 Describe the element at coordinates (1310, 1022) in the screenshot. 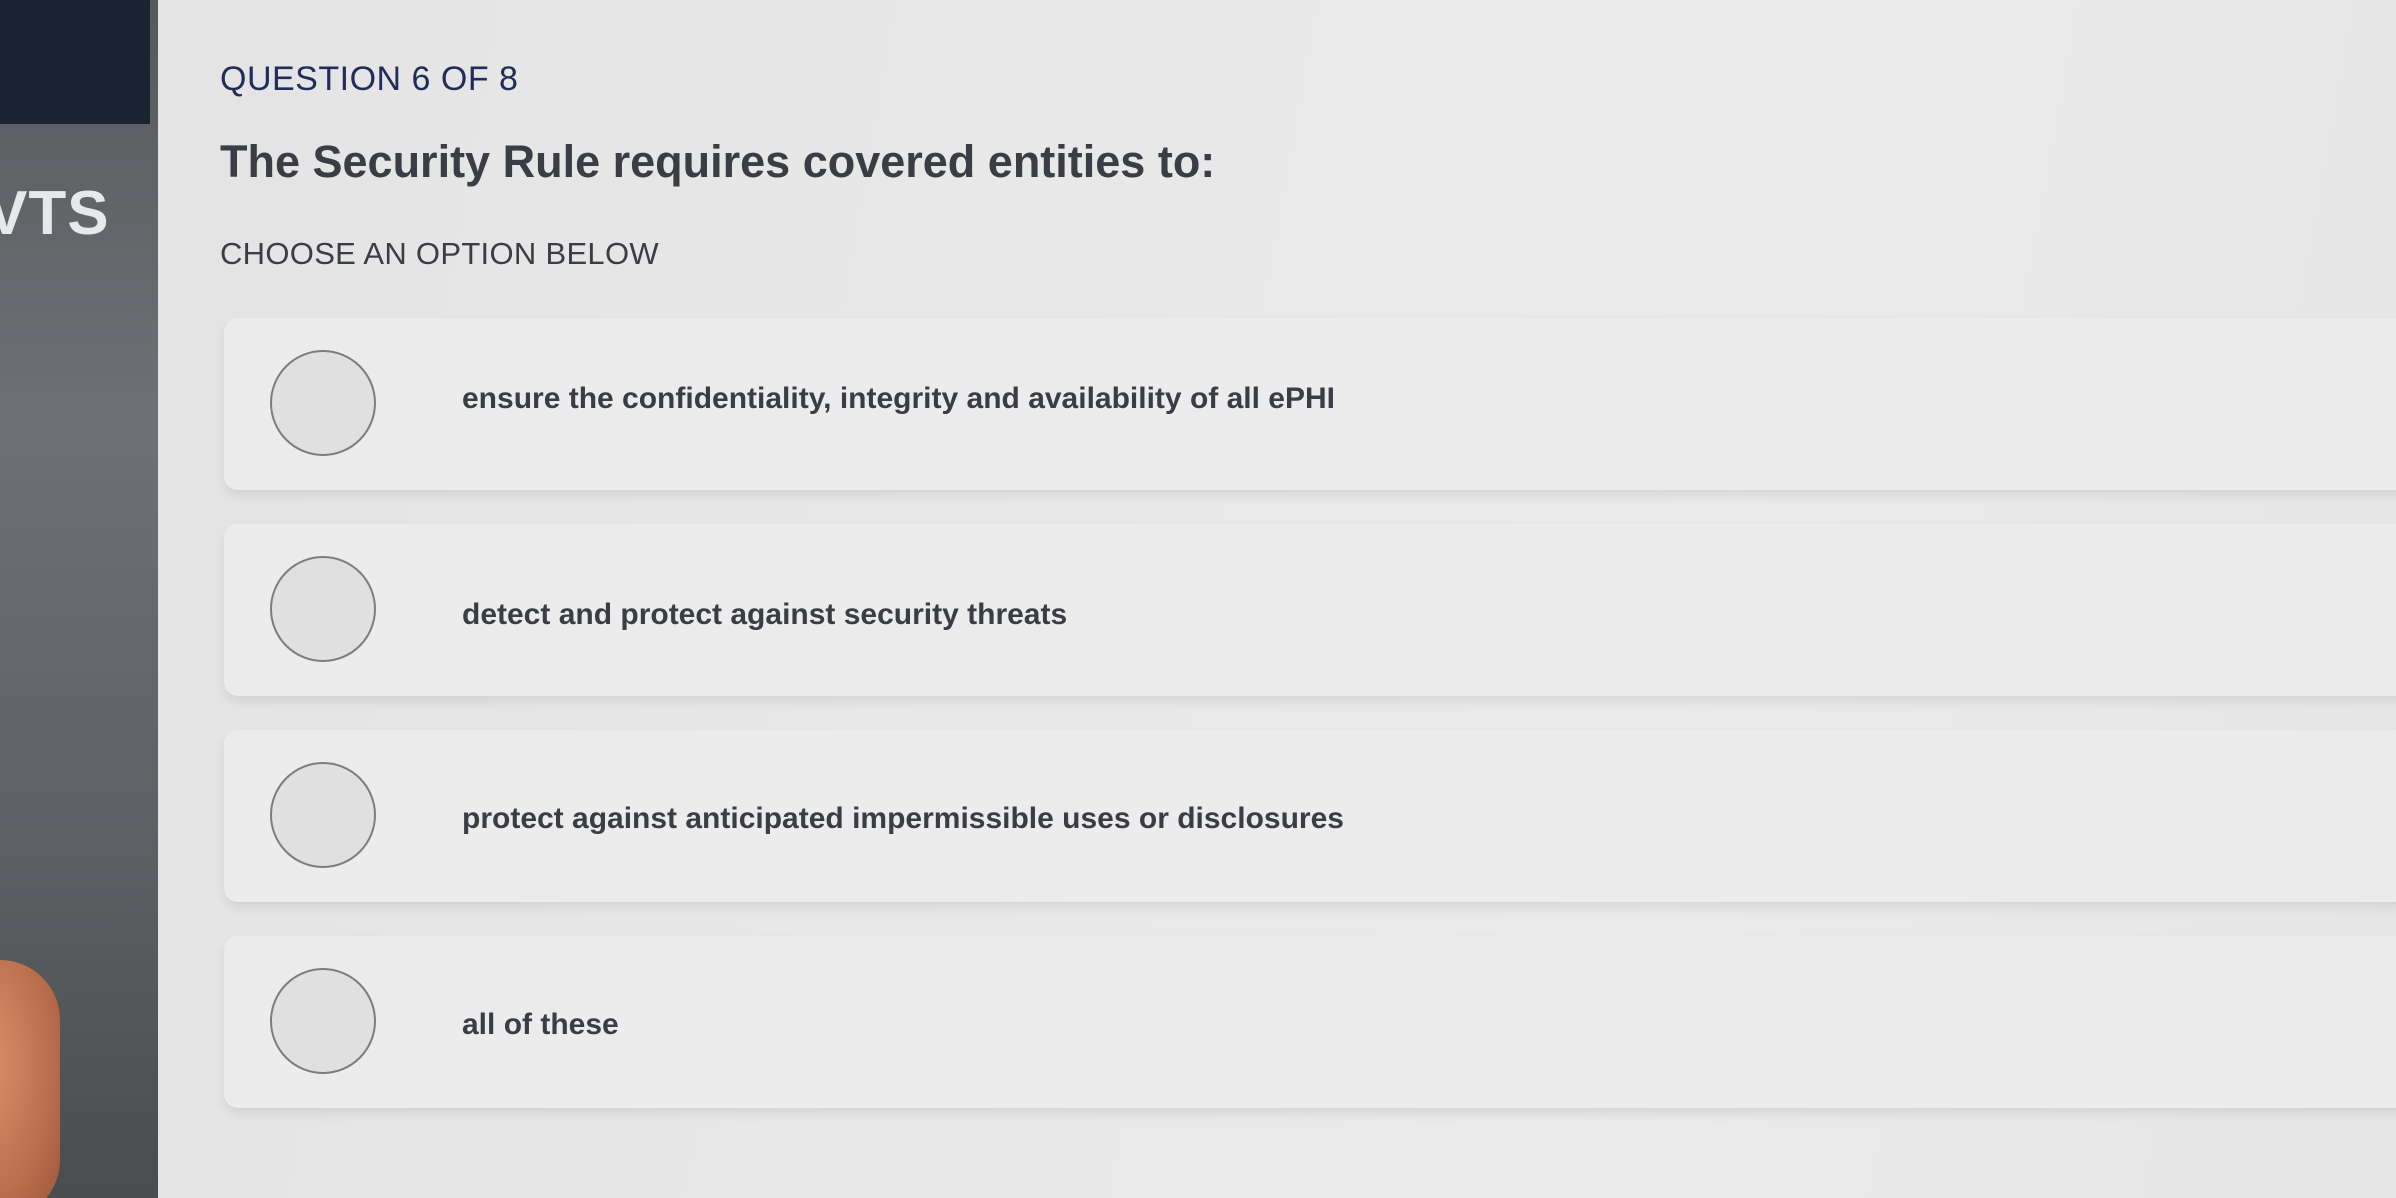

I see `answer-option-4: all of these` at that location.